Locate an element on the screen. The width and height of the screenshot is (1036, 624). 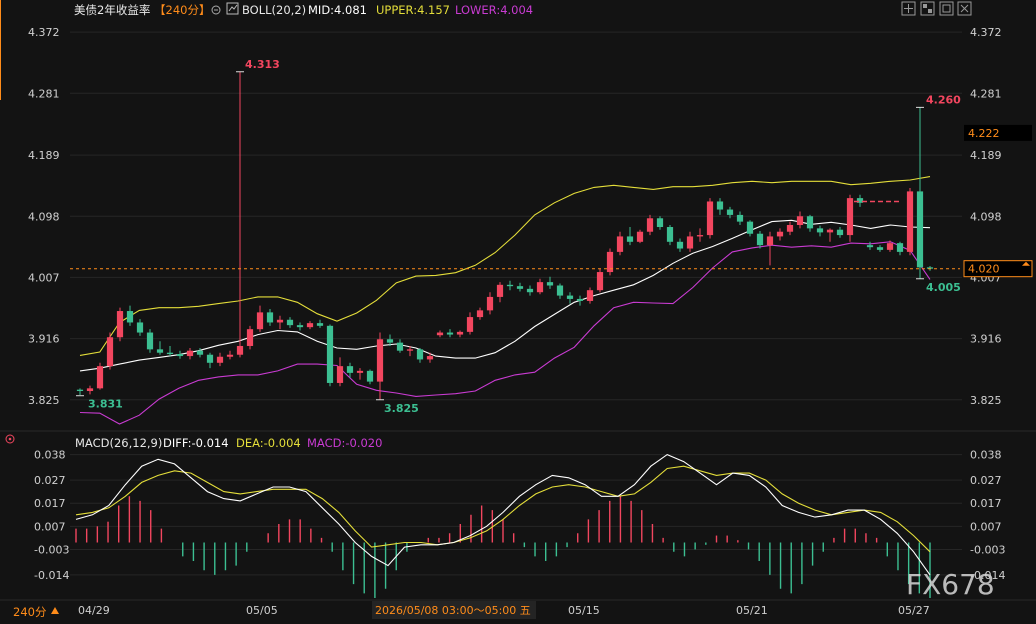
annotation-low-3: 4.005 is located at coordinates (943, 287).